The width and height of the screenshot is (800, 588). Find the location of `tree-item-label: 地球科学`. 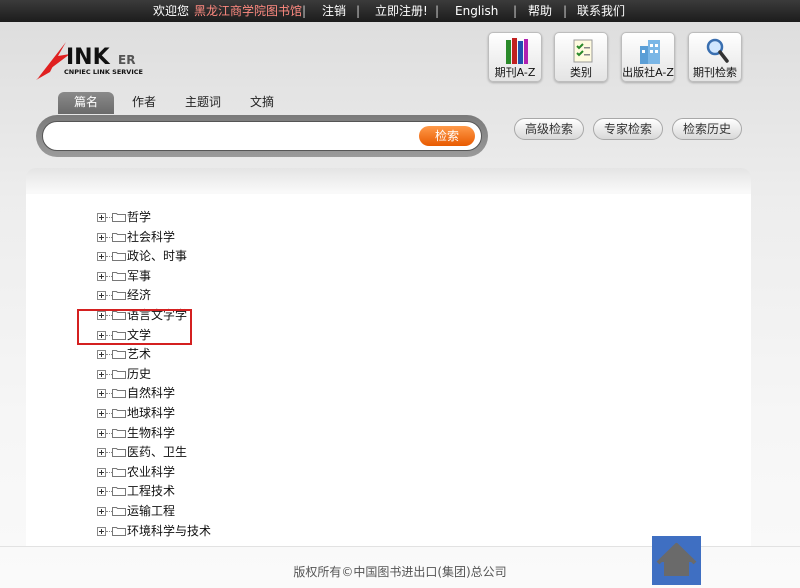

tree-item-label: 地球科学 is located at coordinates (151, 413).